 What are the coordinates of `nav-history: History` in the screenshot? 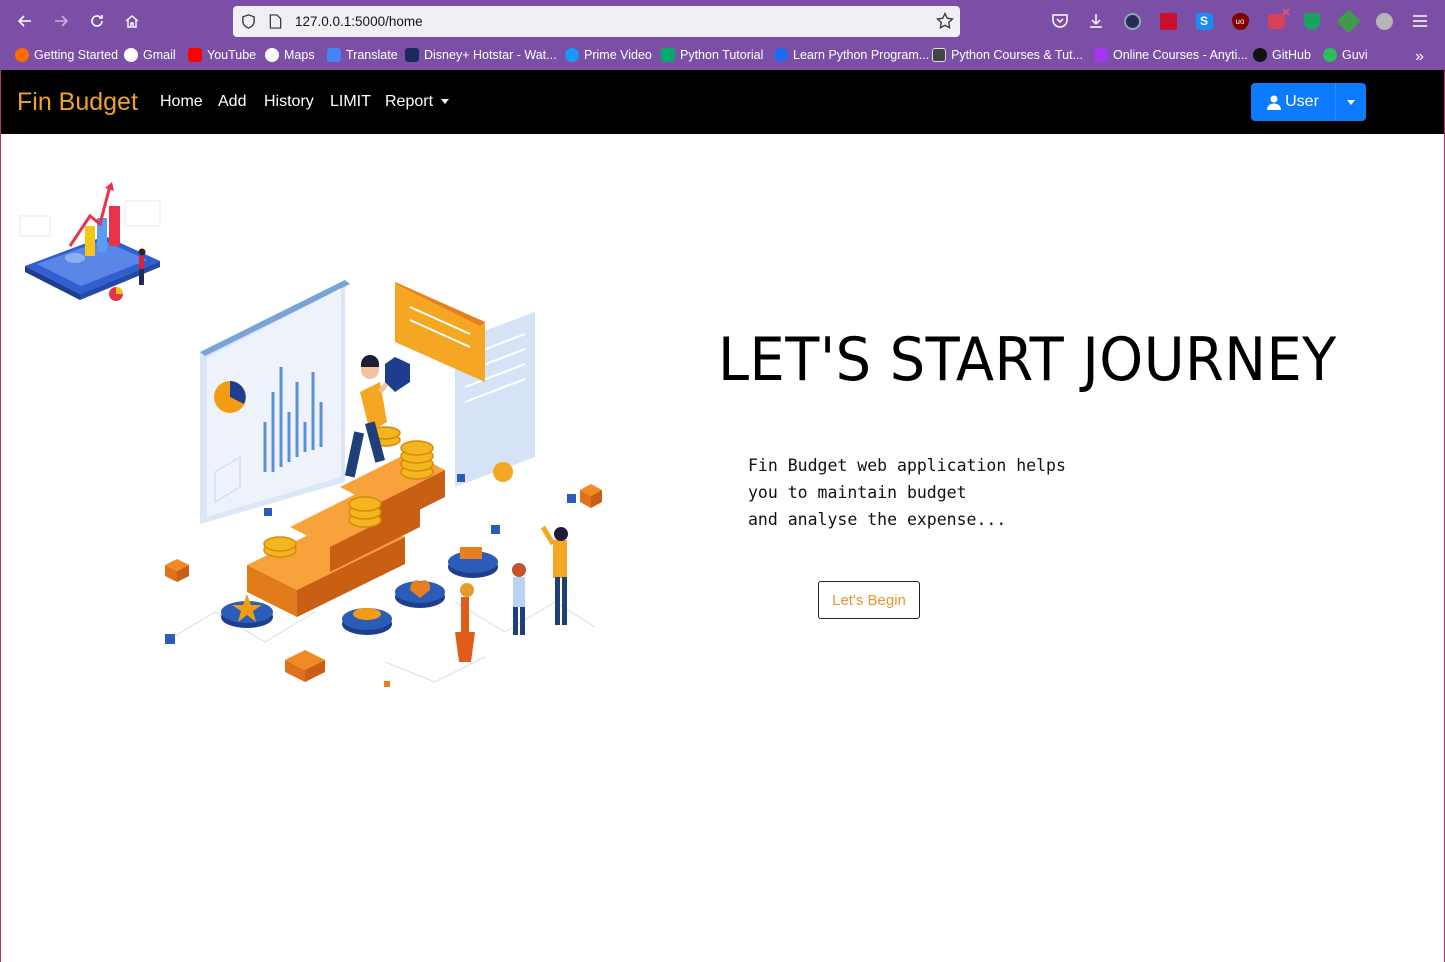 It's located at (289, 102).